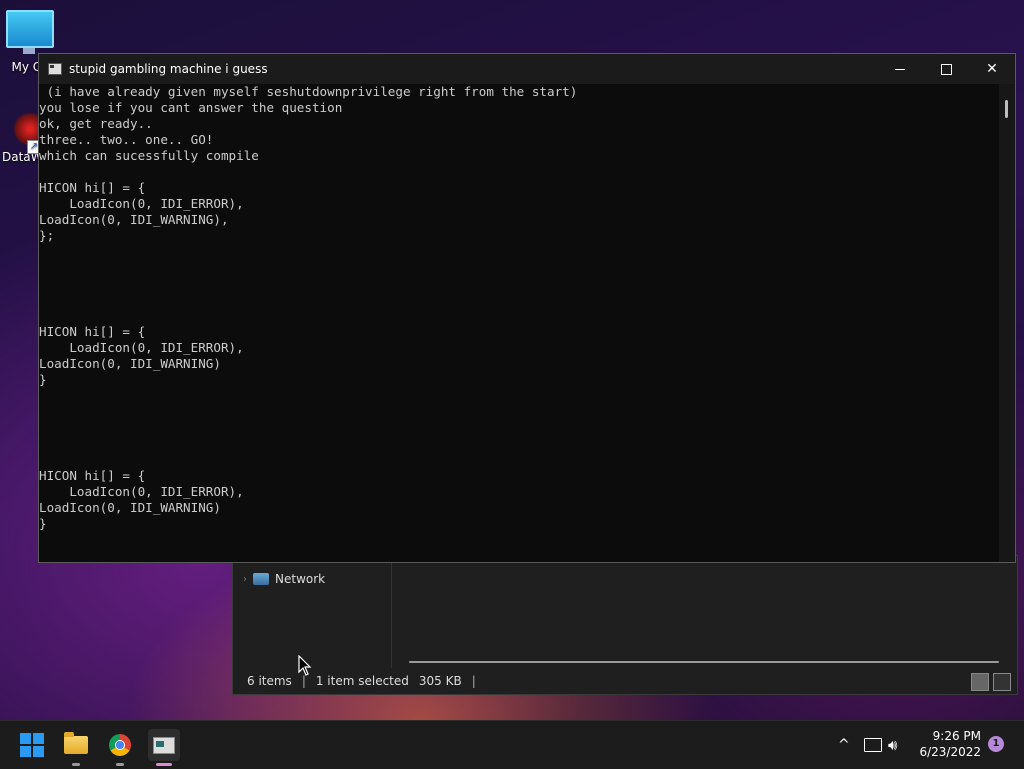  What do you see at coordinates (168, 69) in the screenshot?
I see `window-title: stupid gambling machine i guess` at bounding box center [168, 69].